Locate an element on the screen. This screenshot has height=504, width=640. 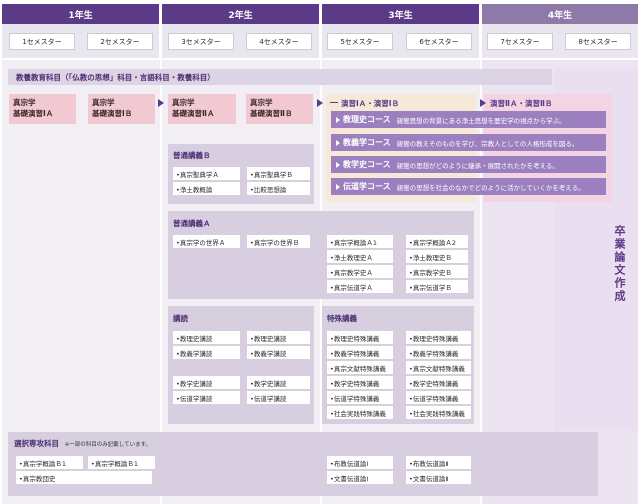
course-item: •真宗学概論Ａ1 is located at coordinates (360, 241).